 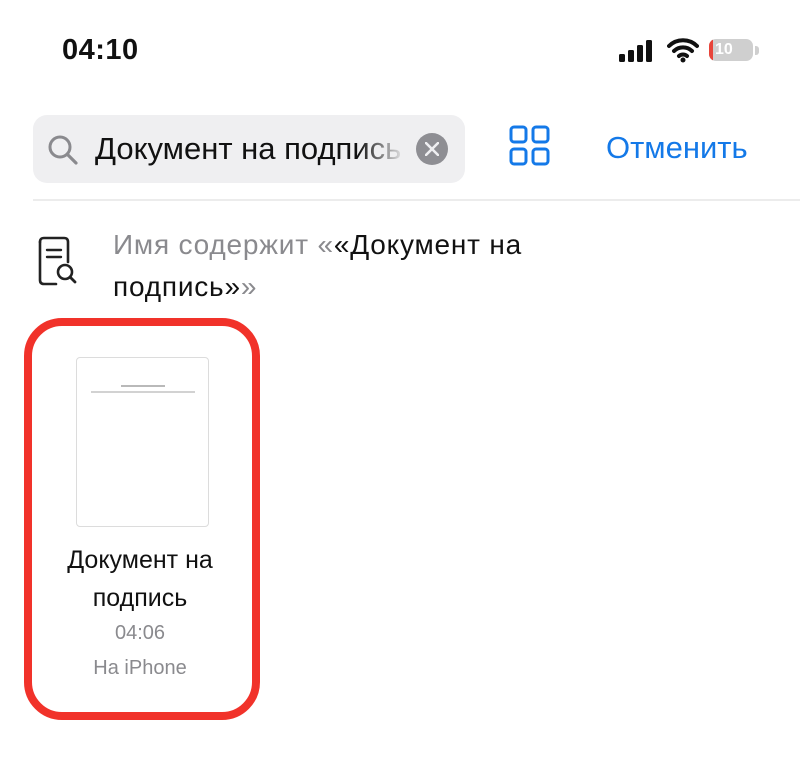 I want to click on battery-cap, so click(x=757, y=50).